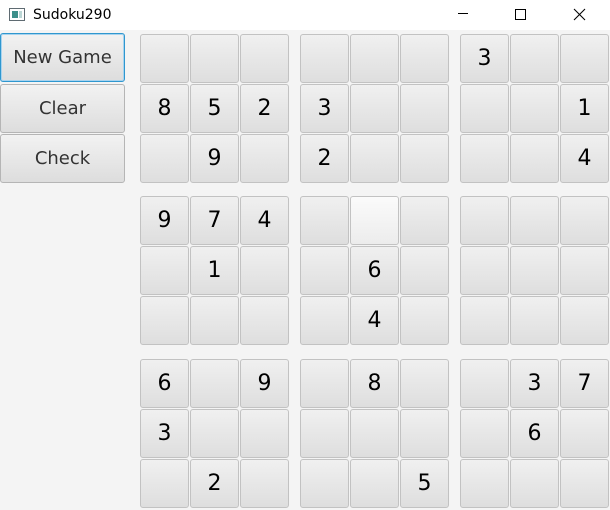 This screenshot has width=610, height=510. What do you see at coordinates (17, 14) in the screenshot?
I see `app-window-icon` at bounding box center [17, 14].